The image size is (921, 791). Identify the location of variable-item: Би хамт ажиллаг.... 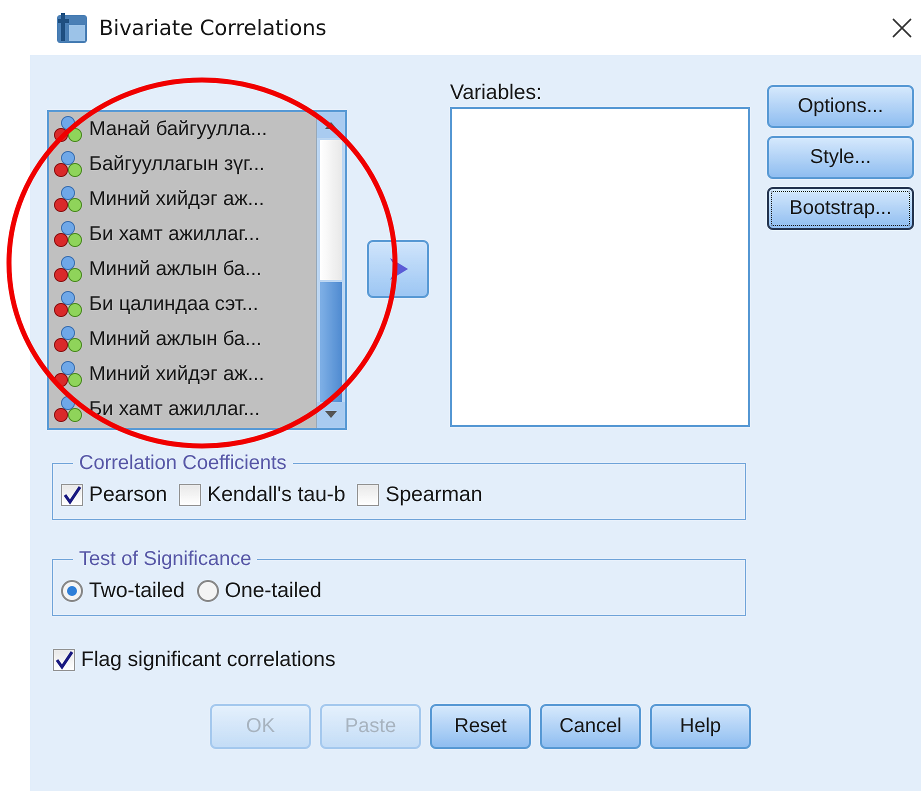
(182, 234).